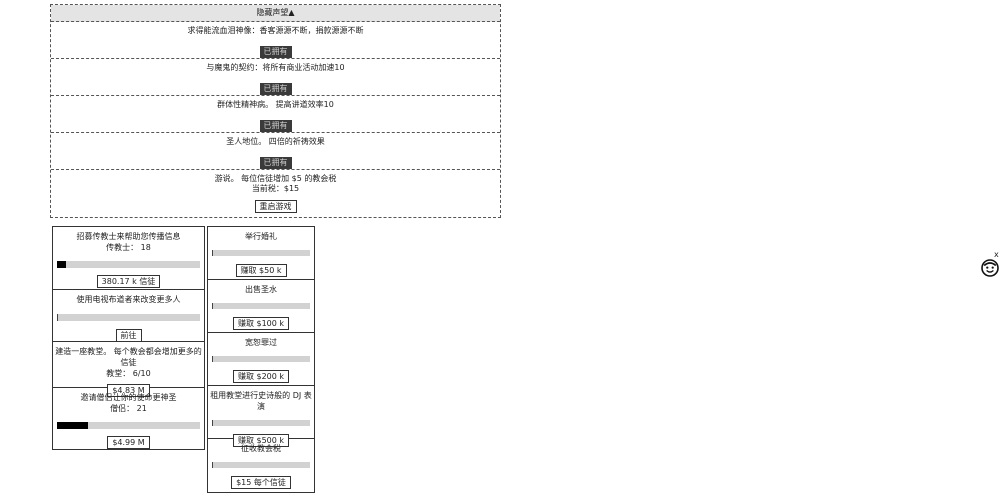  Describe the element at coordinates (261, 236) in the screenshot. I see `job-title: 举行婚礼` at that location.